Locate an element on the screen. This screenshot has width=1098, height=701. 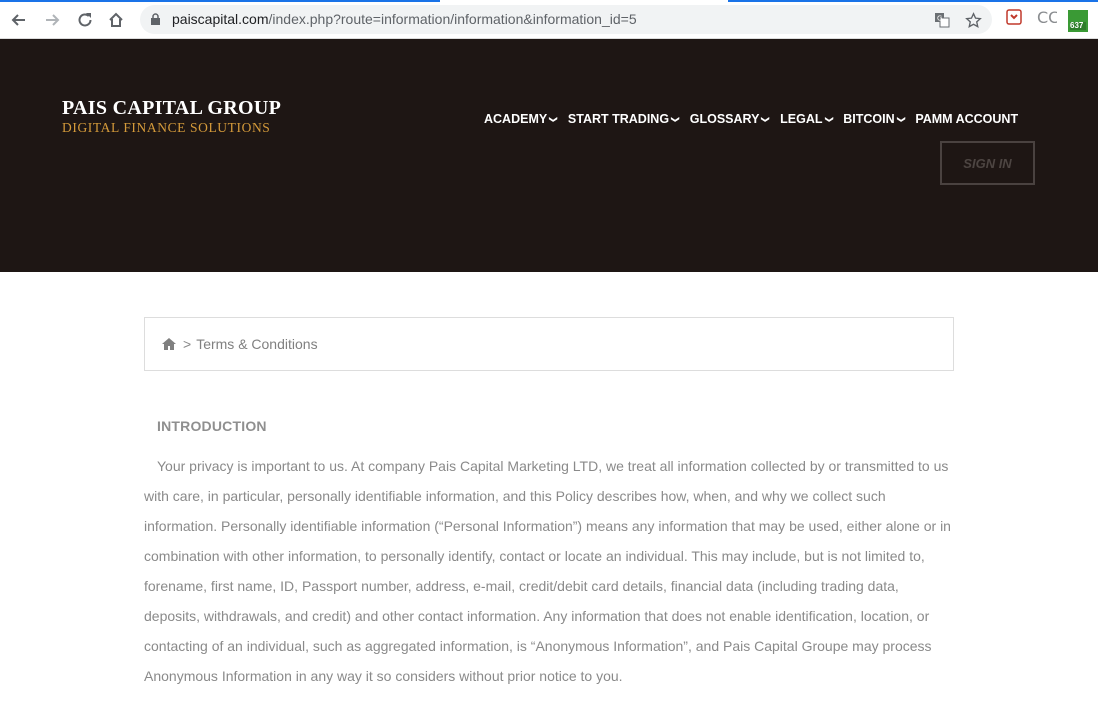
extension-badge-count: 637 is located at coordinates (1077, 25).